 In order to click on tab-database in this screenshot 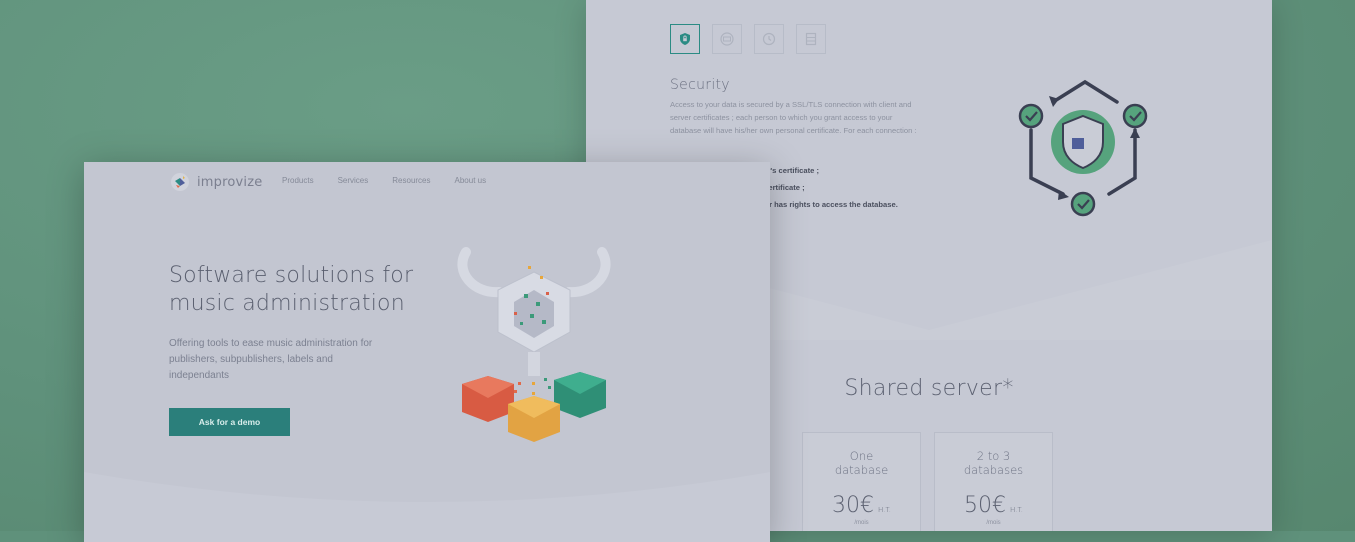, I will do `click(811, 39)`.